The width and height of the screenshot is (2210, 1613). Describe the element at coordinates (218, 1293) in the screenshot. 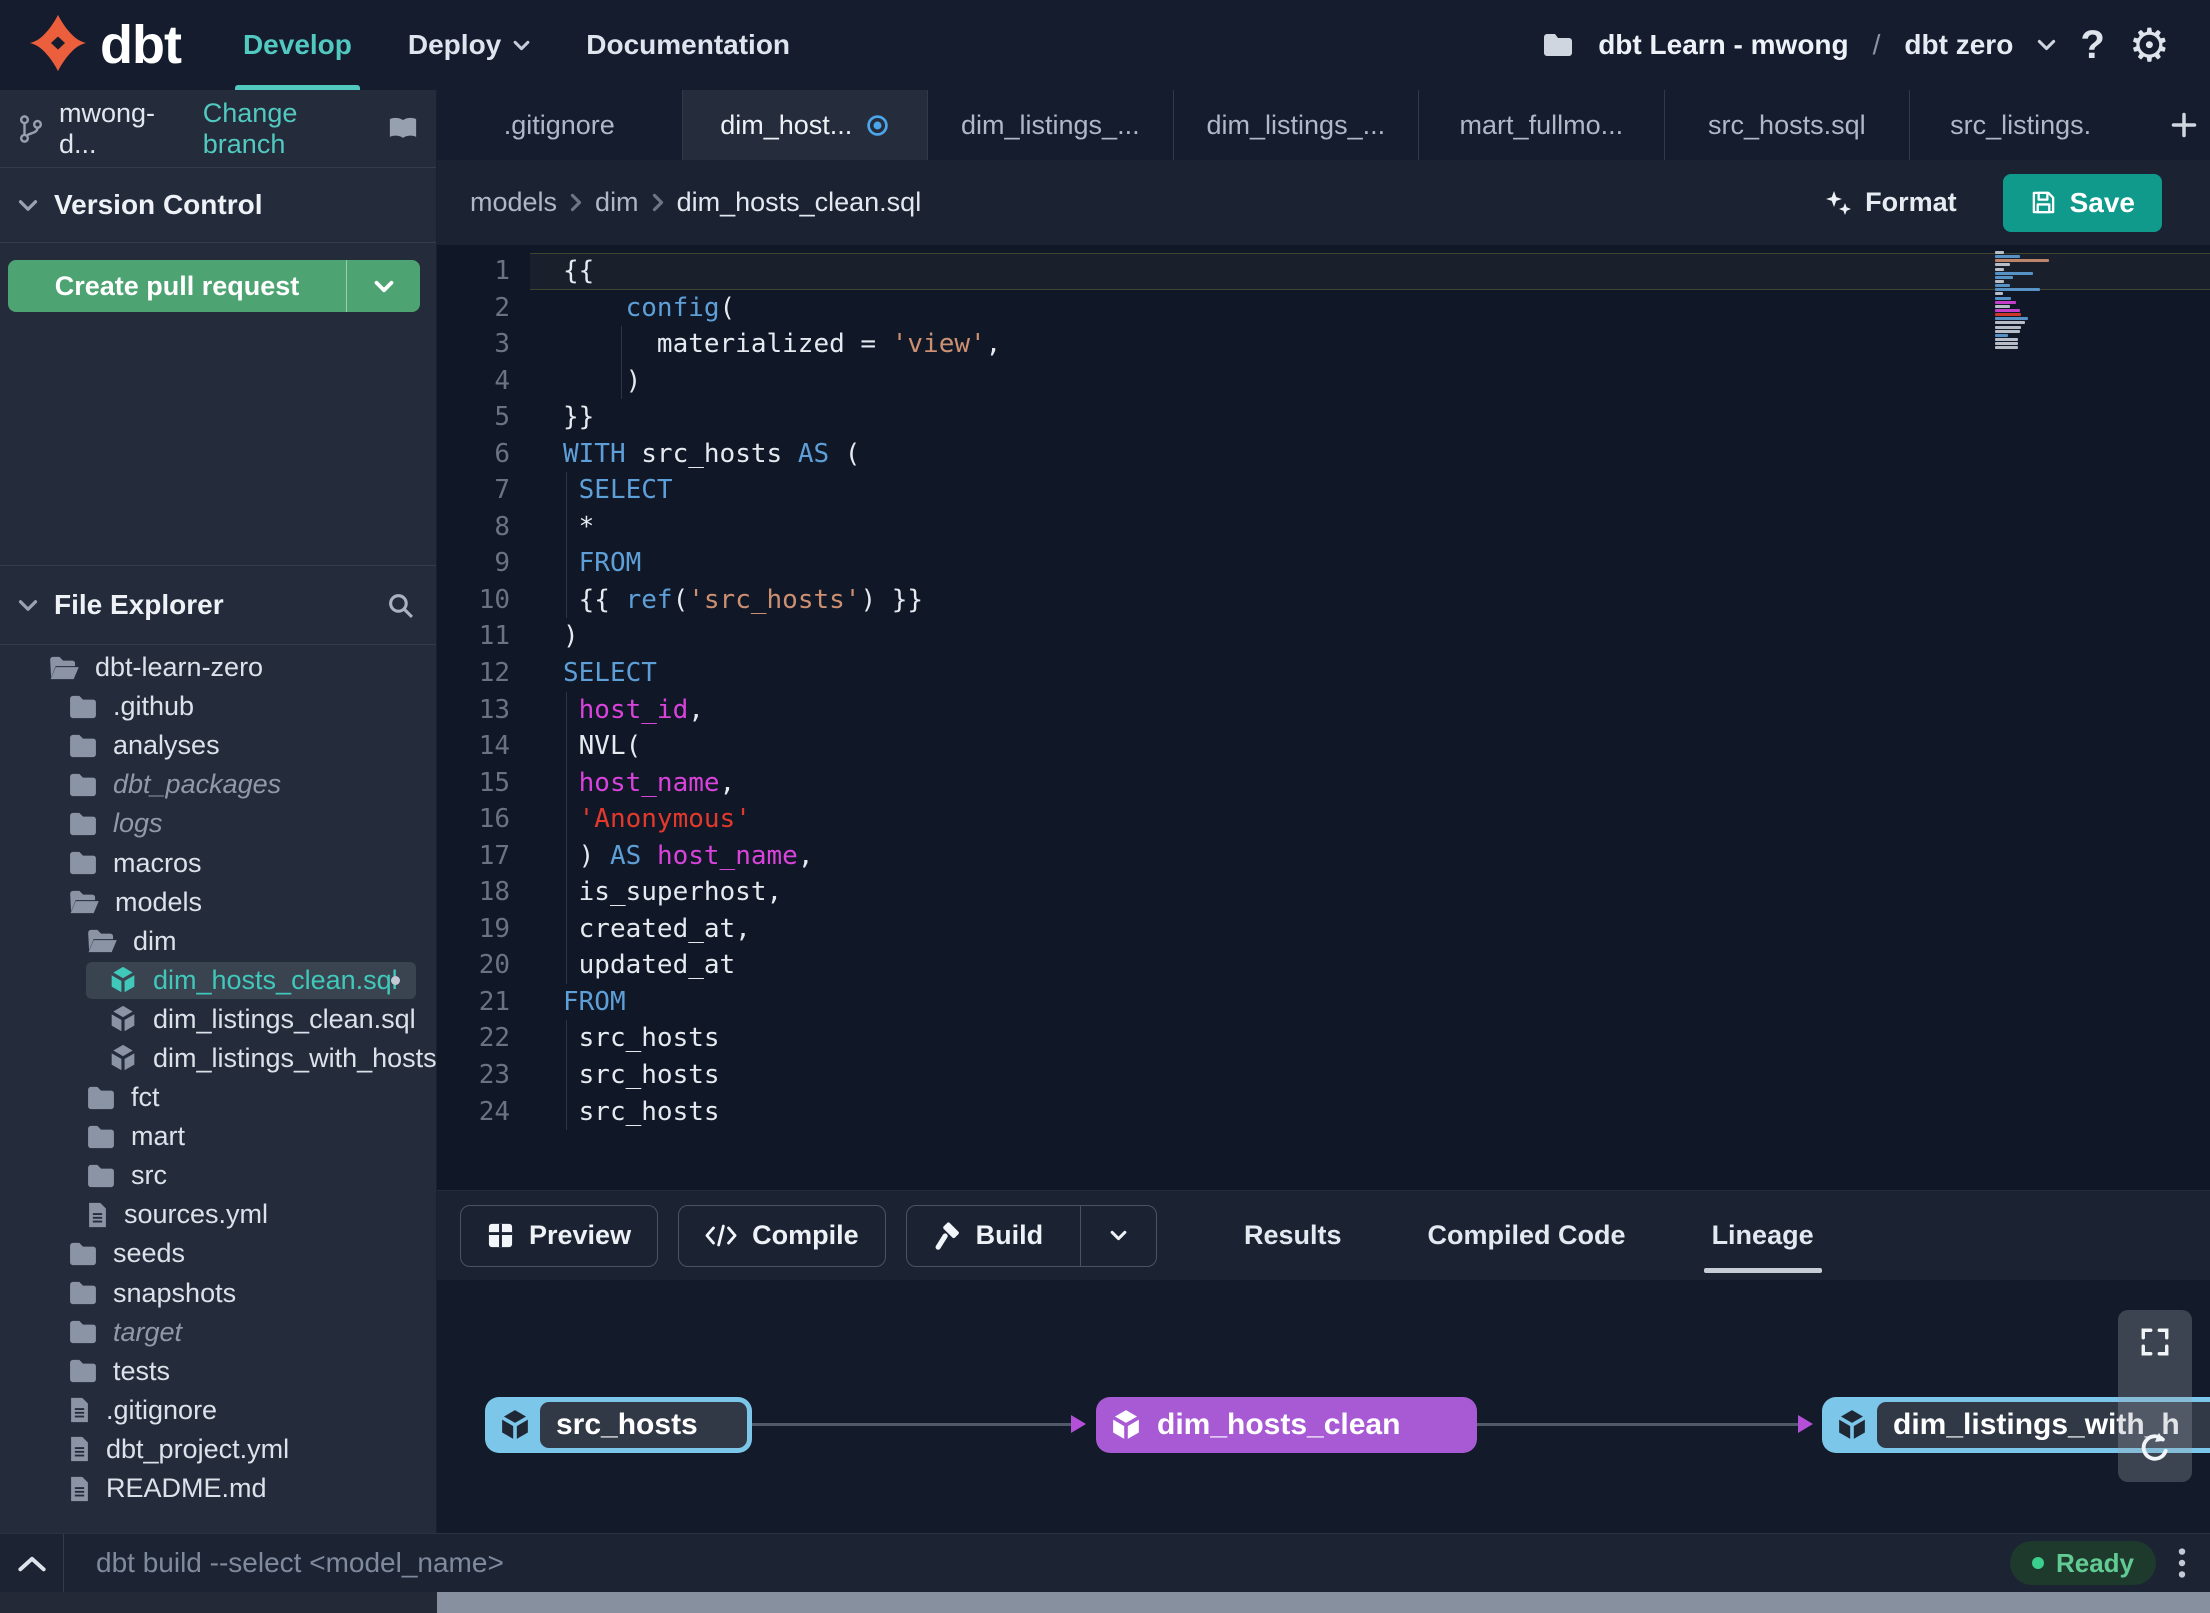

I see `tree-item-snapshots: snapshots` at that location.